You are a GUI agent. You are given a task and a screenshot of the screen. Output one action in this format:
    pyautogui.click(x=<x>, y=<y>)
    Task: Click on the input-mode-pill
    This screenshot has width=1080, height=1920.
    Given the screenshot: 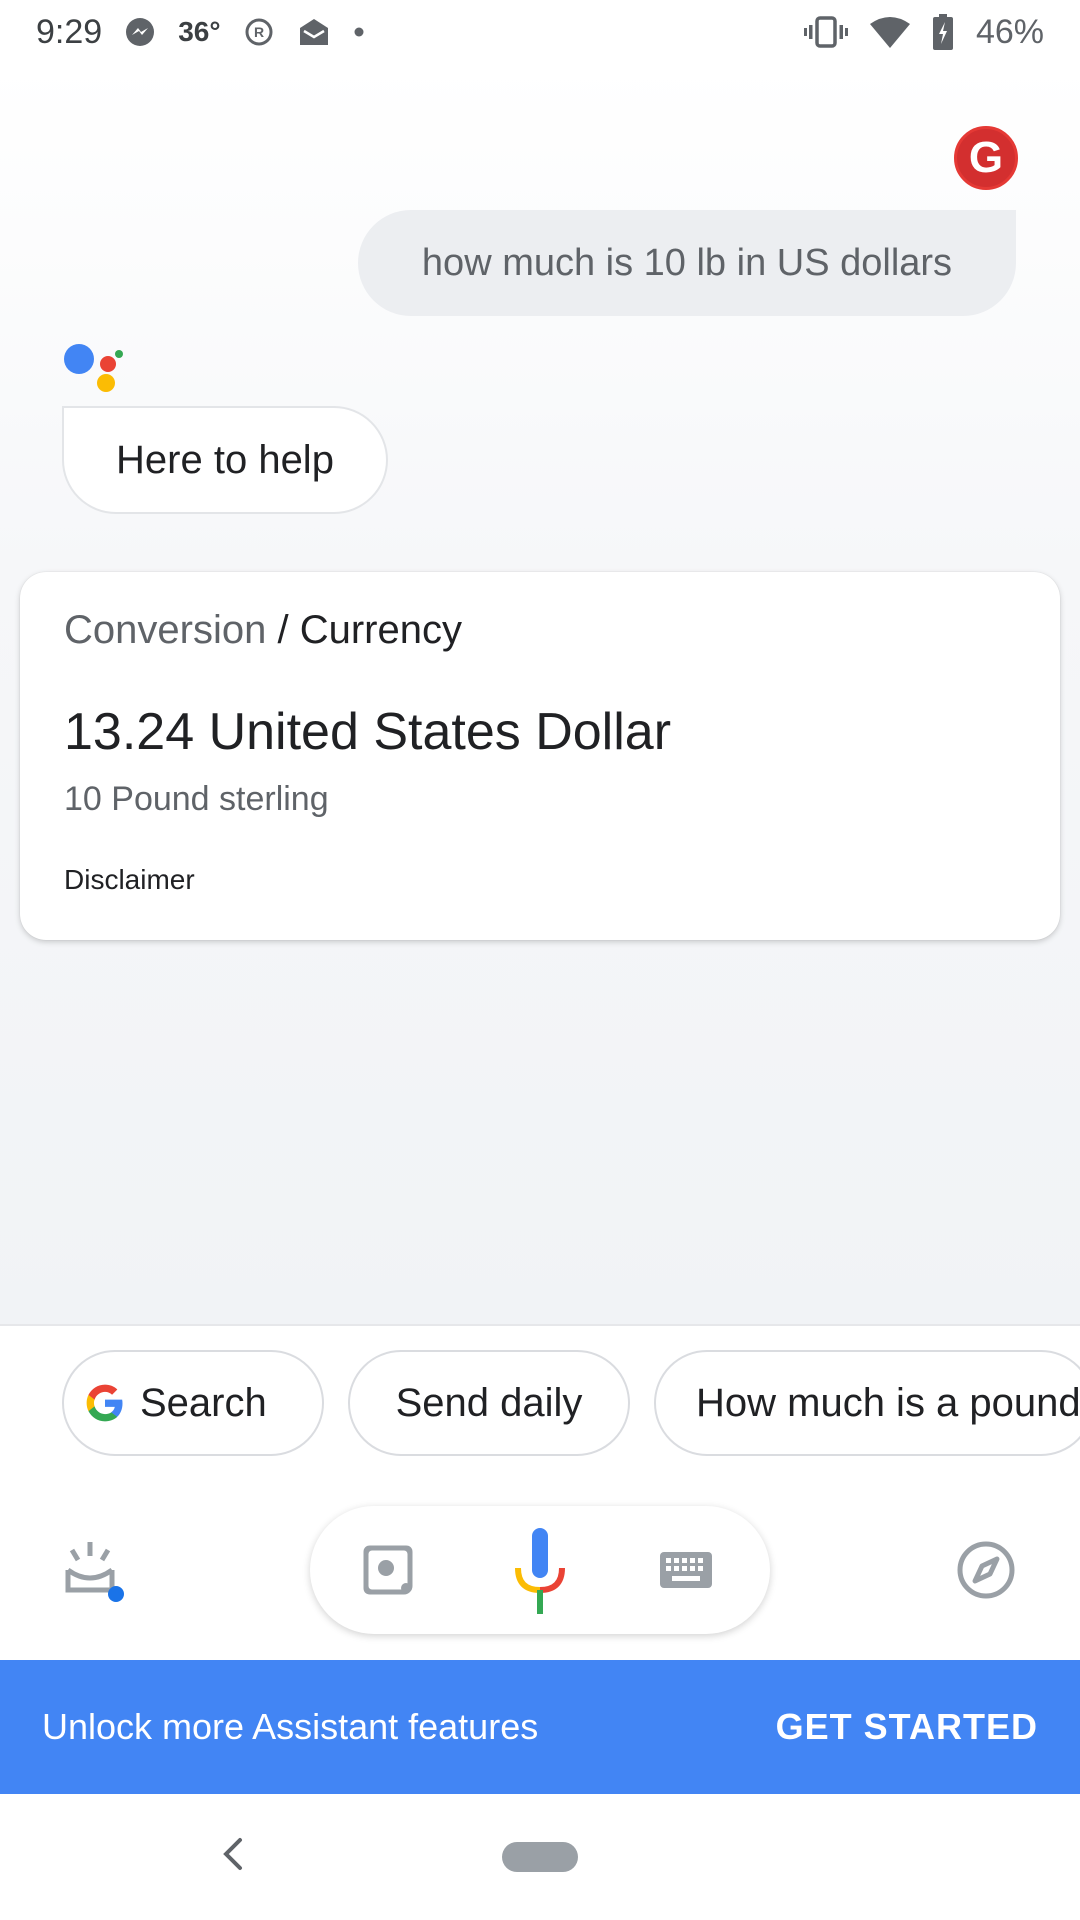 What is the action you would take?
    pyautogui.click(x=540, y=1570)
    